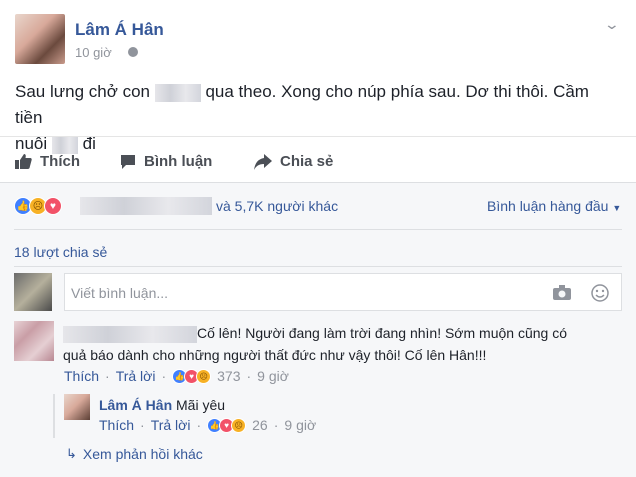 This screenshot has width=636, height=477. What do you see at coordinates (612, 24) in the screenshot?
I see `chevron-down-icon: ⌄` at bounding box center [612, 24].